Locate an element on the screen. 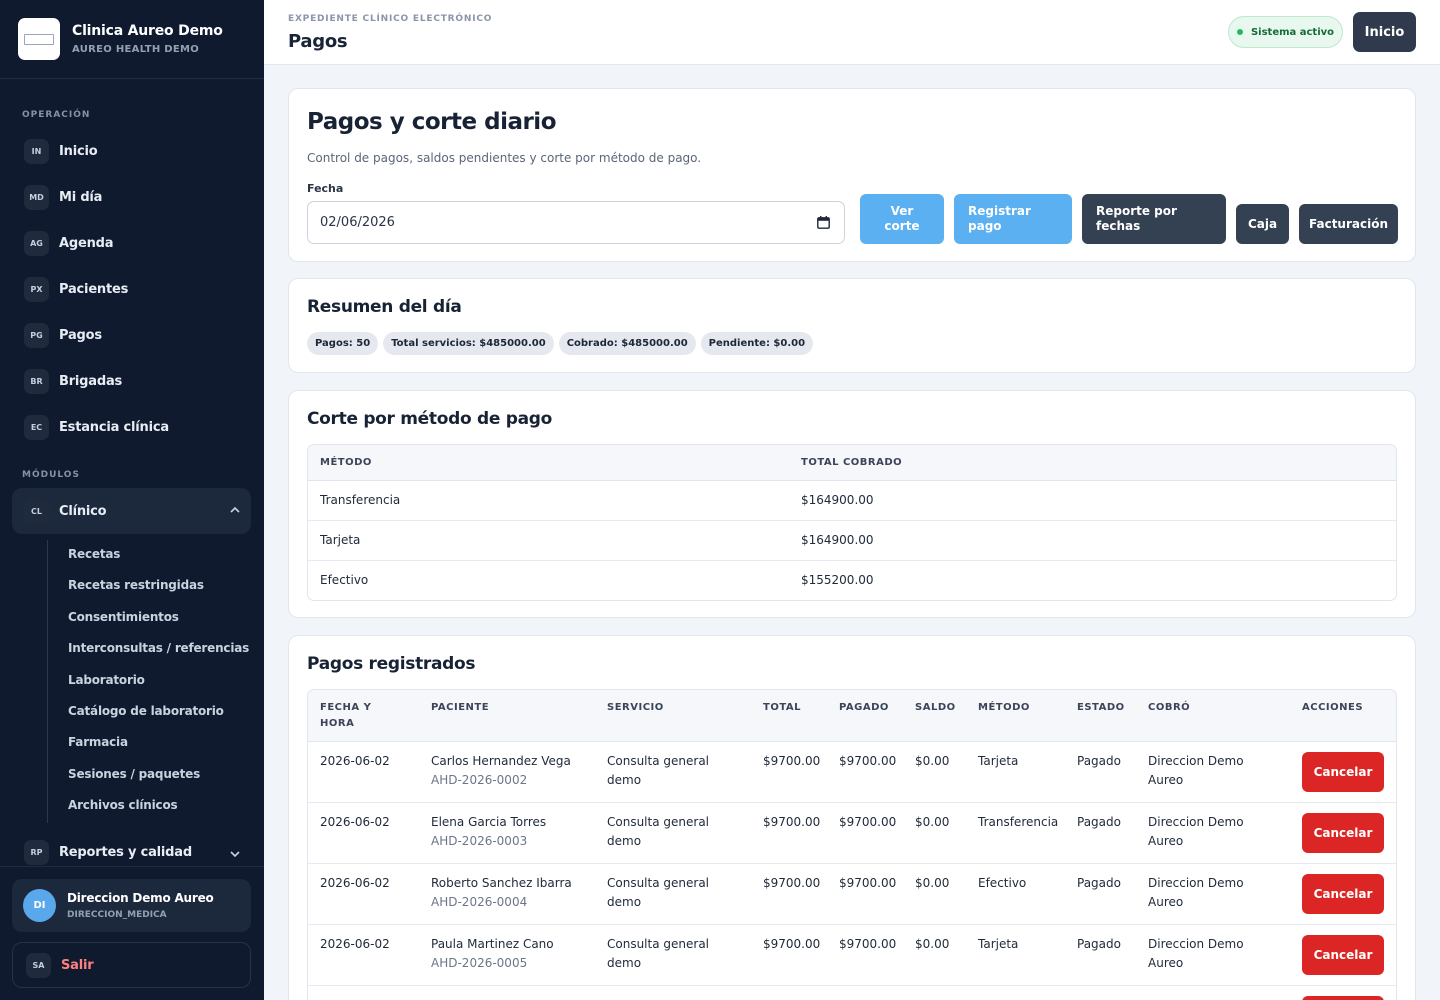 Image resolution: width=1440 pixels, height=1000 pixels. nav-badge: RP is located at coordinates (36, 852).